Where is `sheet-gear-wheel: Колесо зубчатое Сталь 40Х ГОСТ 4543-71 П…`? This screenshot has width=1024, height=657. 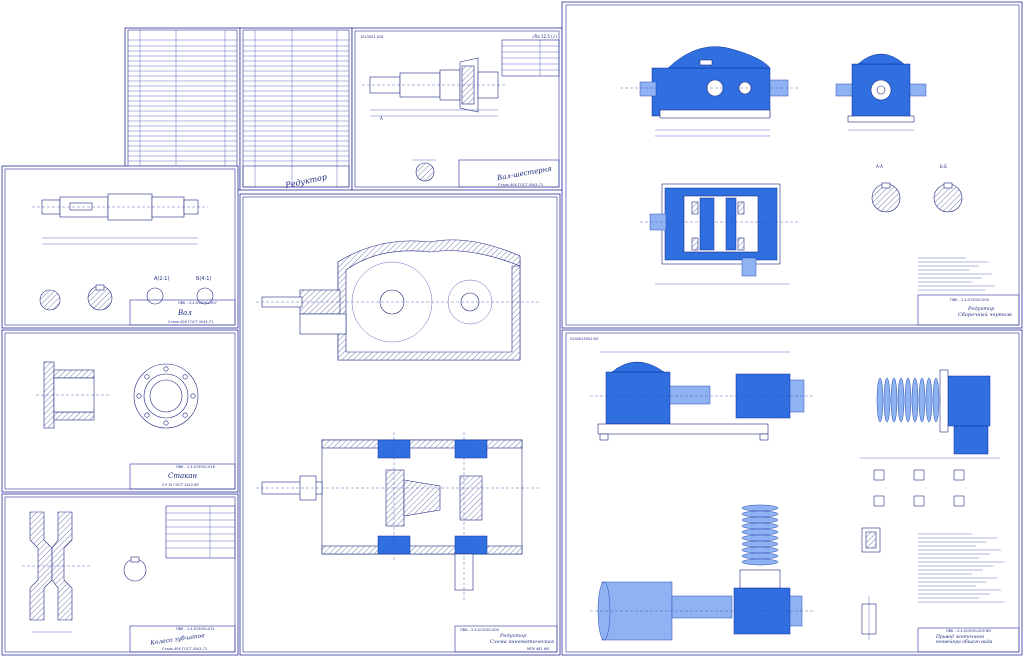 sheet-gear-wheel: Колесо зубчатое Сталь 40Х ГОСТ 4543-71 П… is located at coordinates (120, 574).